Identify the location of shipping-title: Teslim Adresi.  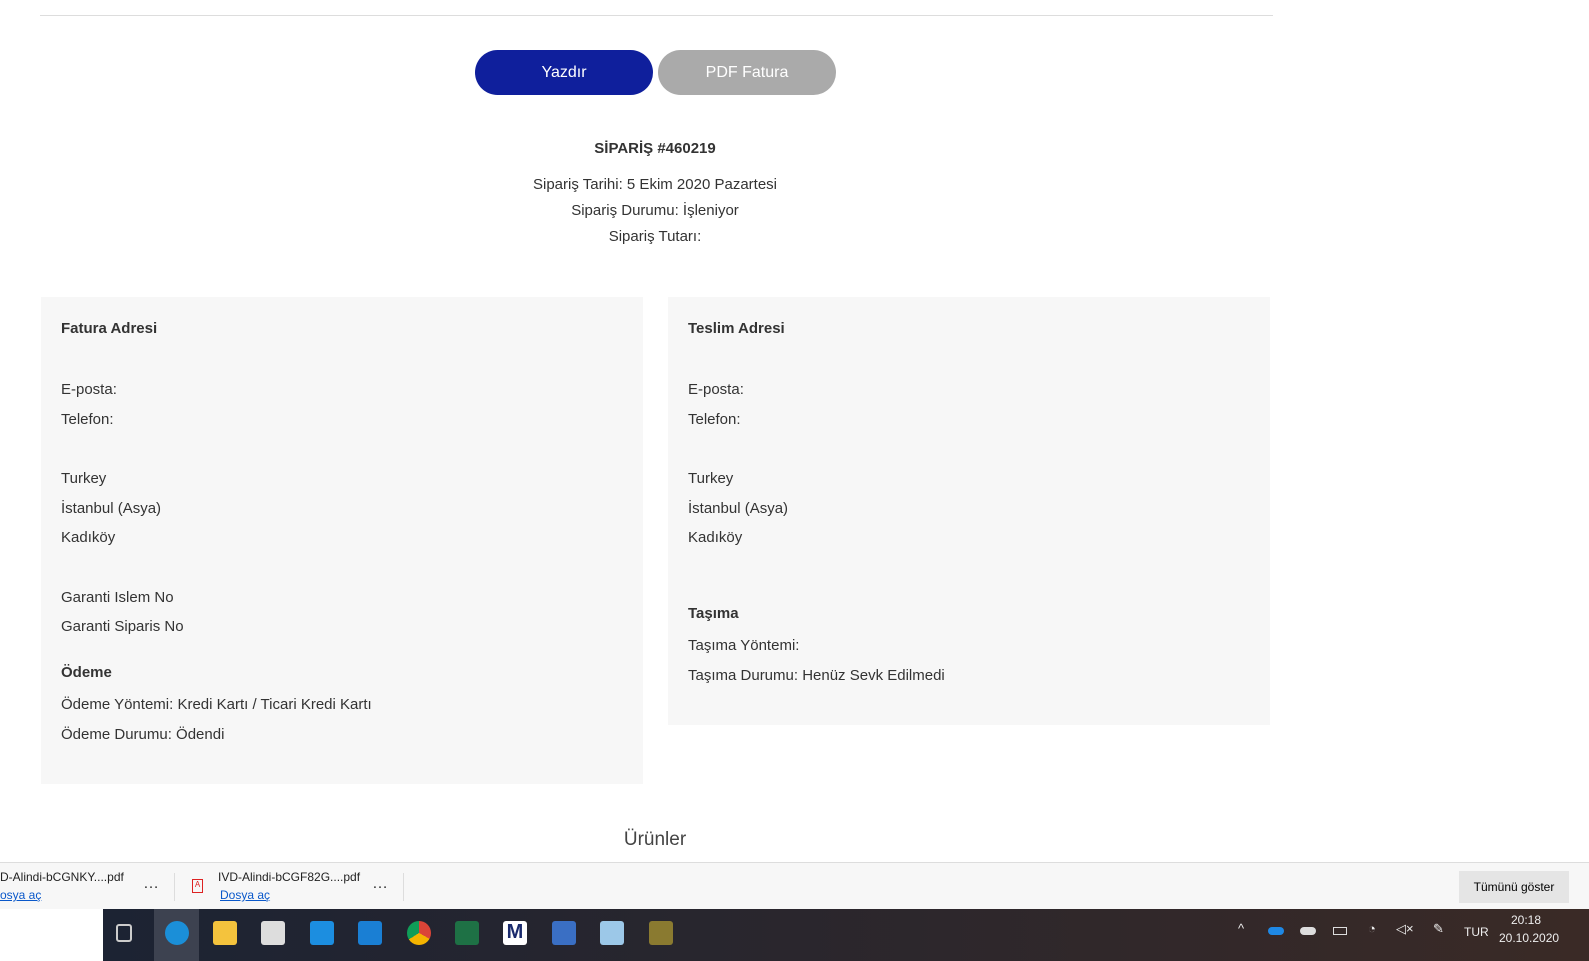
(736, 328).